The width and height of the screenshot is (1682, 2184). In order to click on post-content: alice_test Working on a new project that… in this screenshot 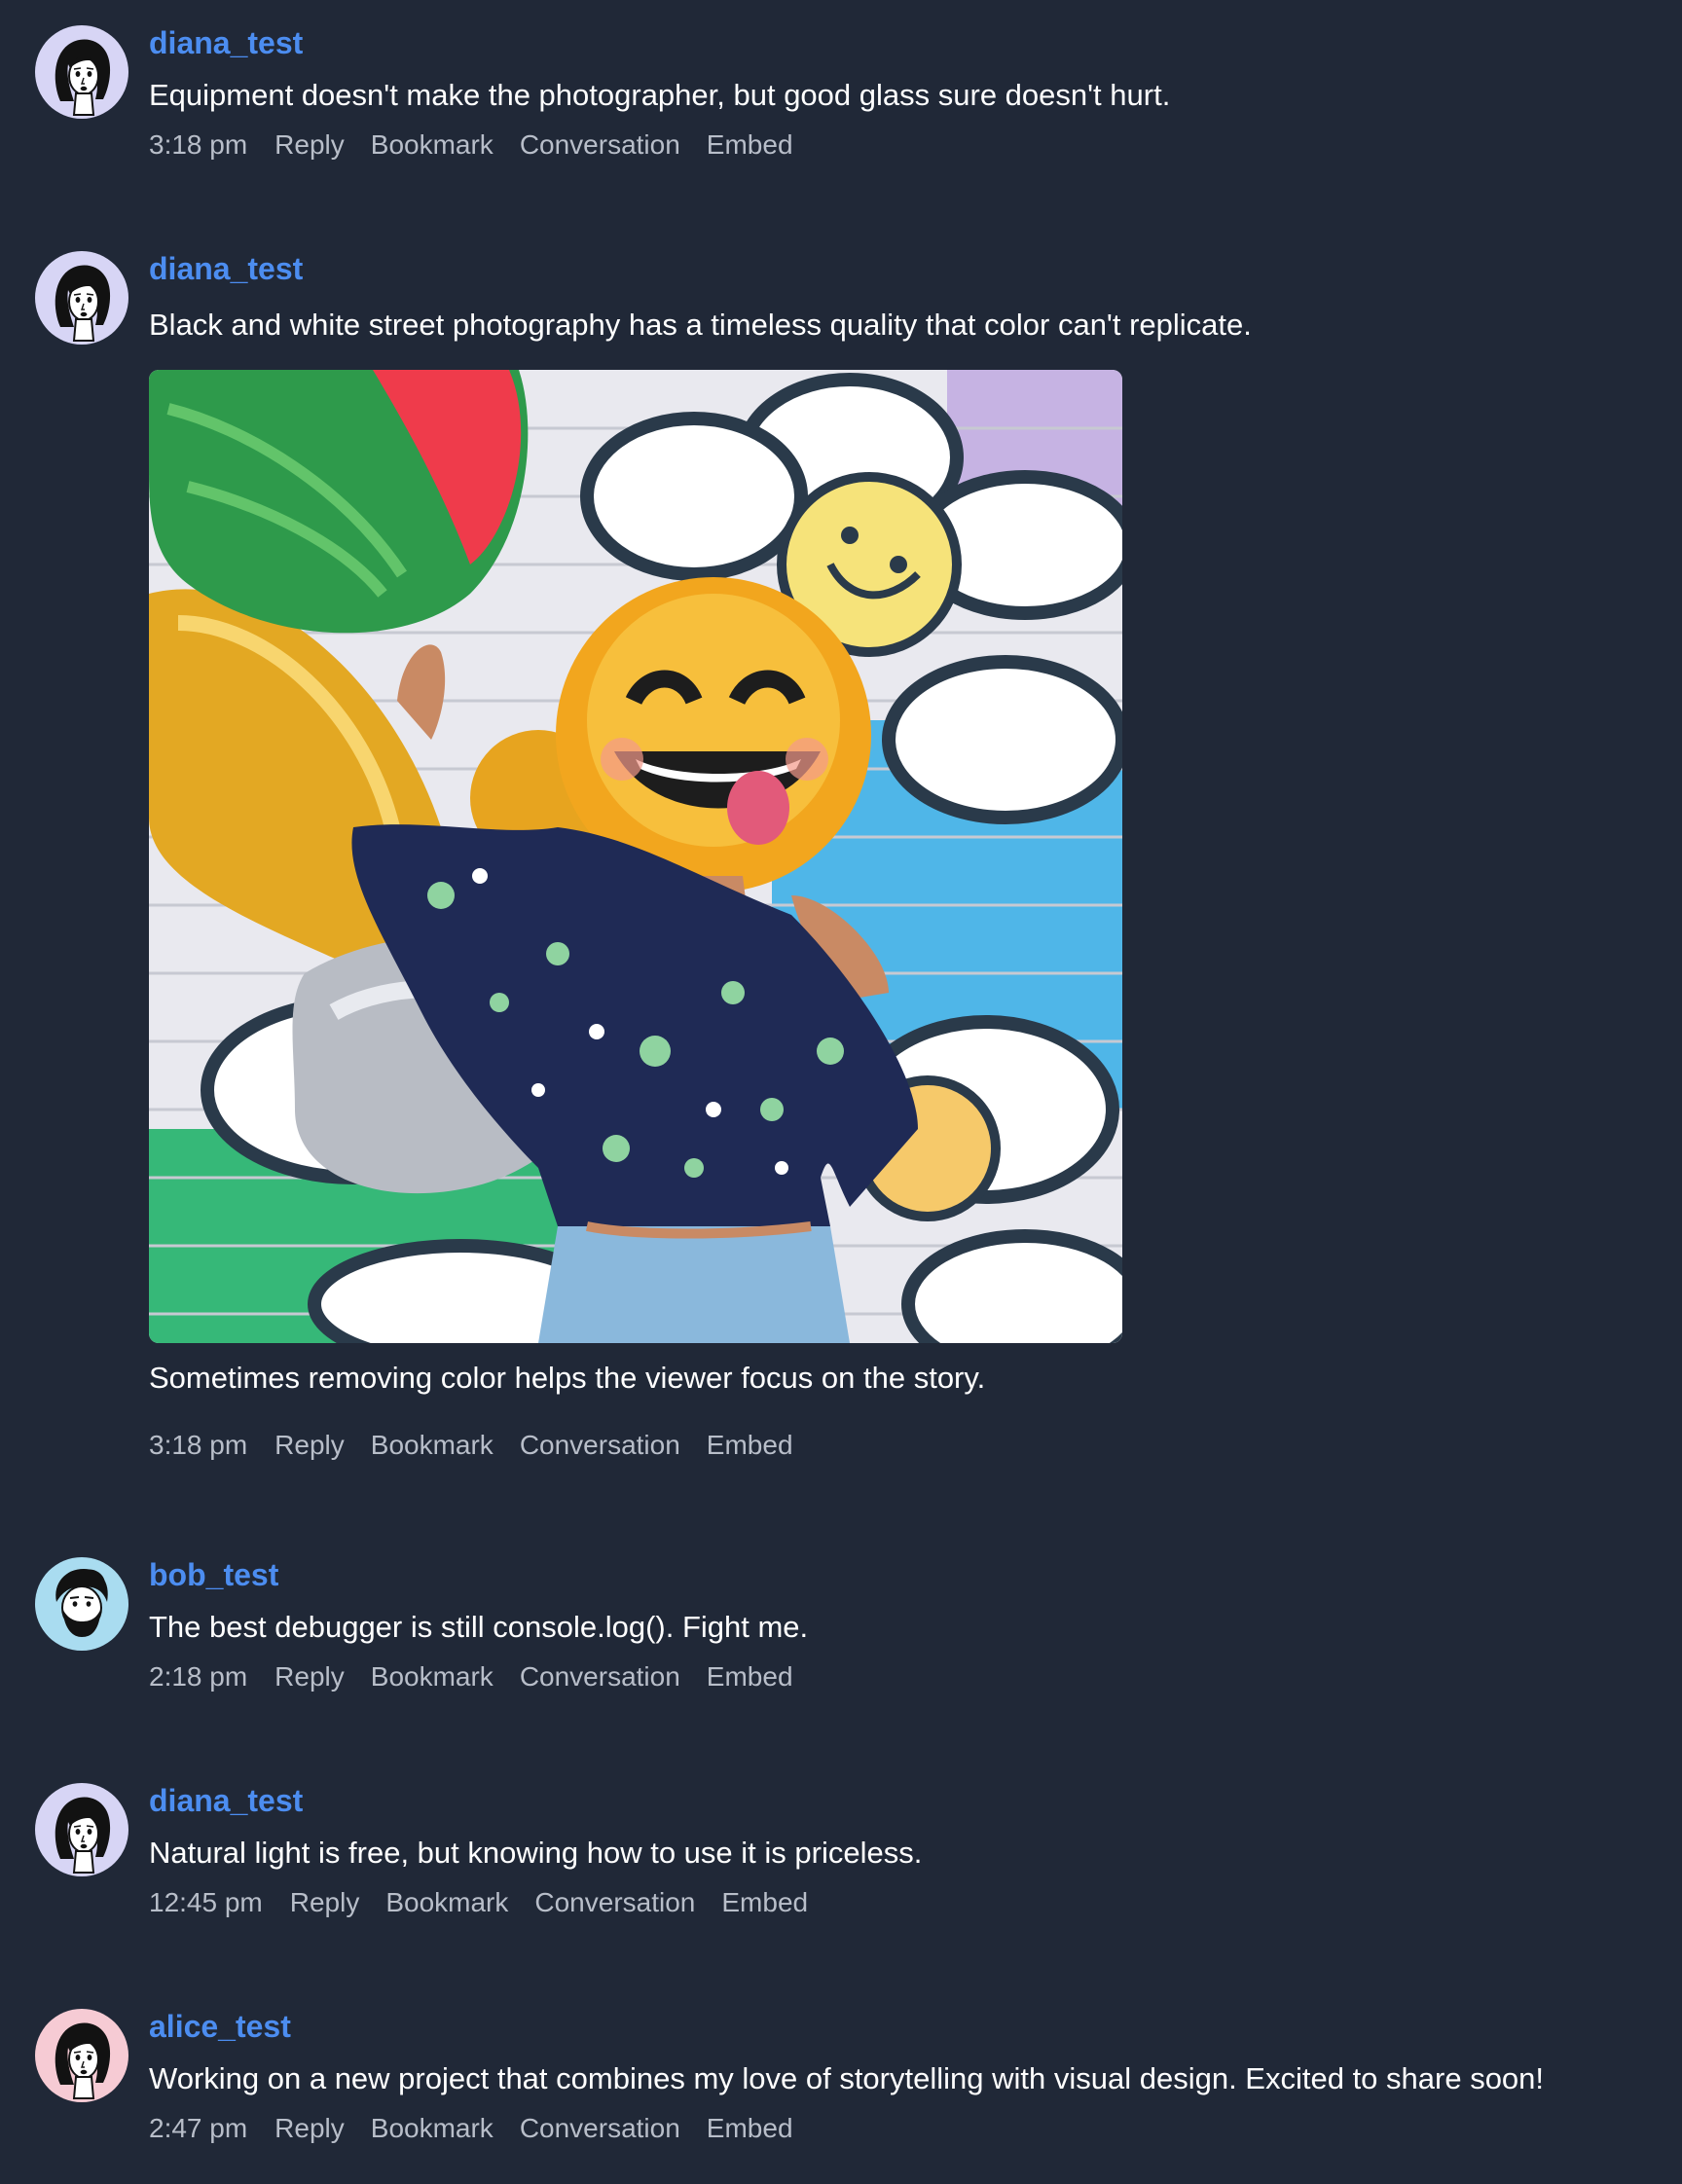, I will do `click(908, 2077)`.